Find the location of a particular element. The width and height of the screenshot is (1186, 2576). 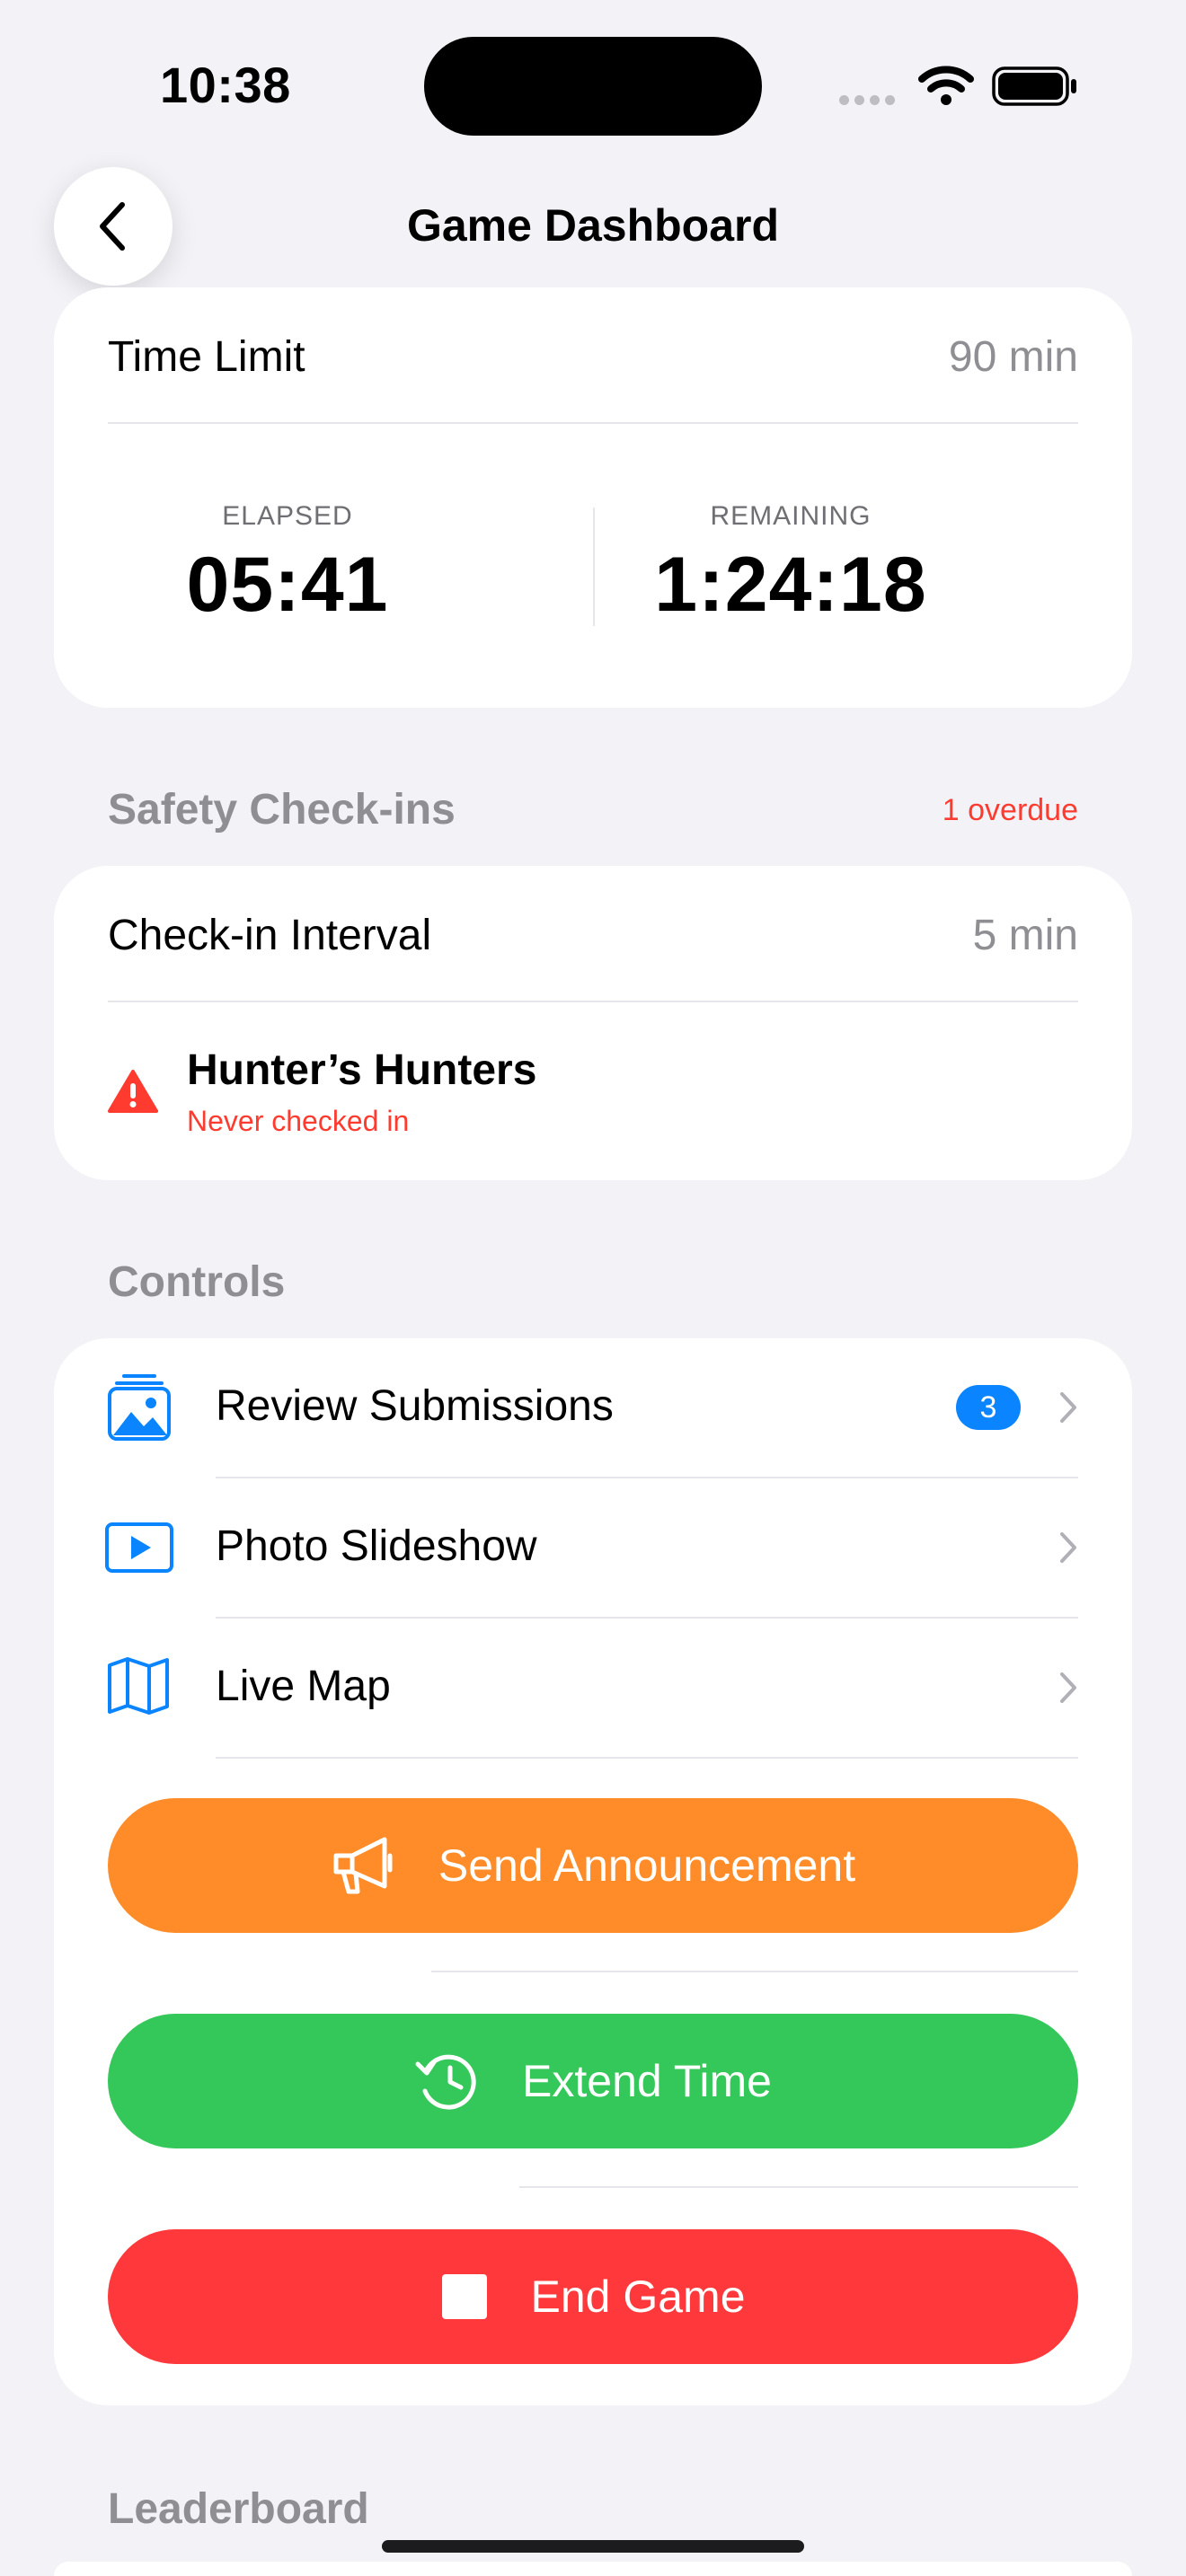

send-announcement-button: Send Announcement is located at coordinates (593, 1865).